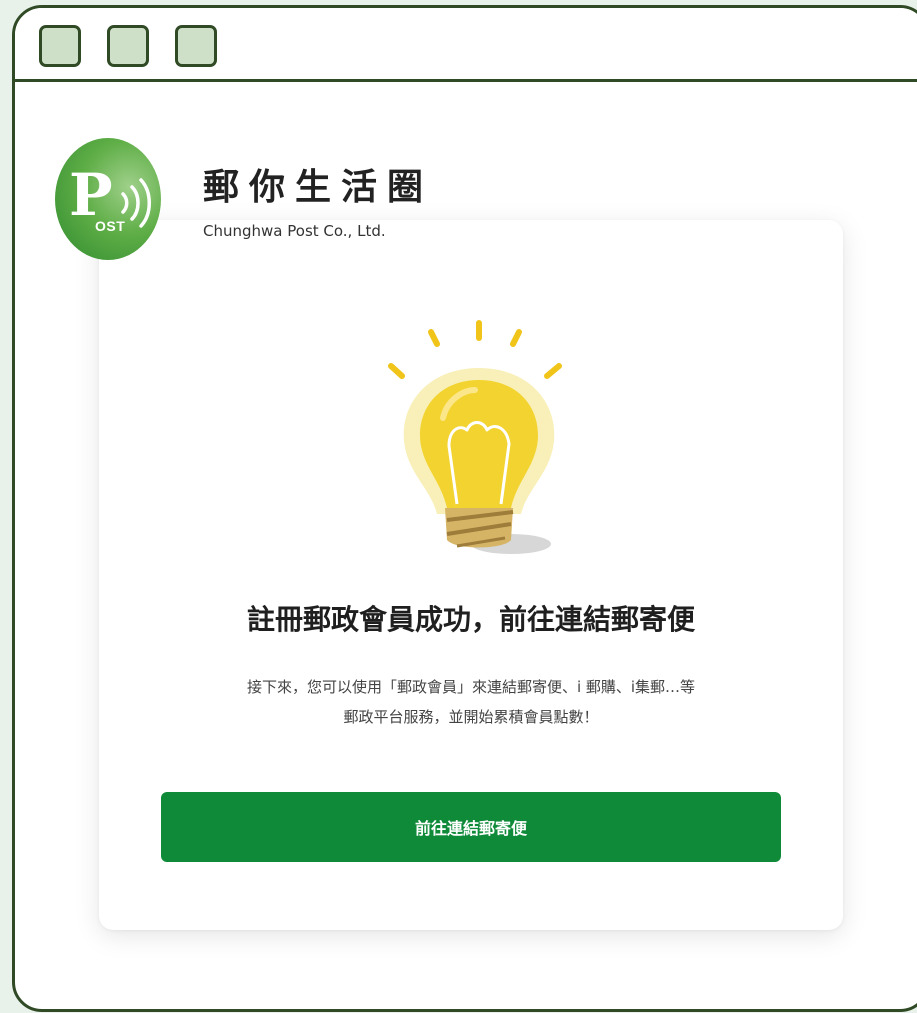  Describe the element at coordinates (471, 717) in the screenshot. I see `description-line-2: 郵政平台服務，並開始累積會員點數！` at that location.